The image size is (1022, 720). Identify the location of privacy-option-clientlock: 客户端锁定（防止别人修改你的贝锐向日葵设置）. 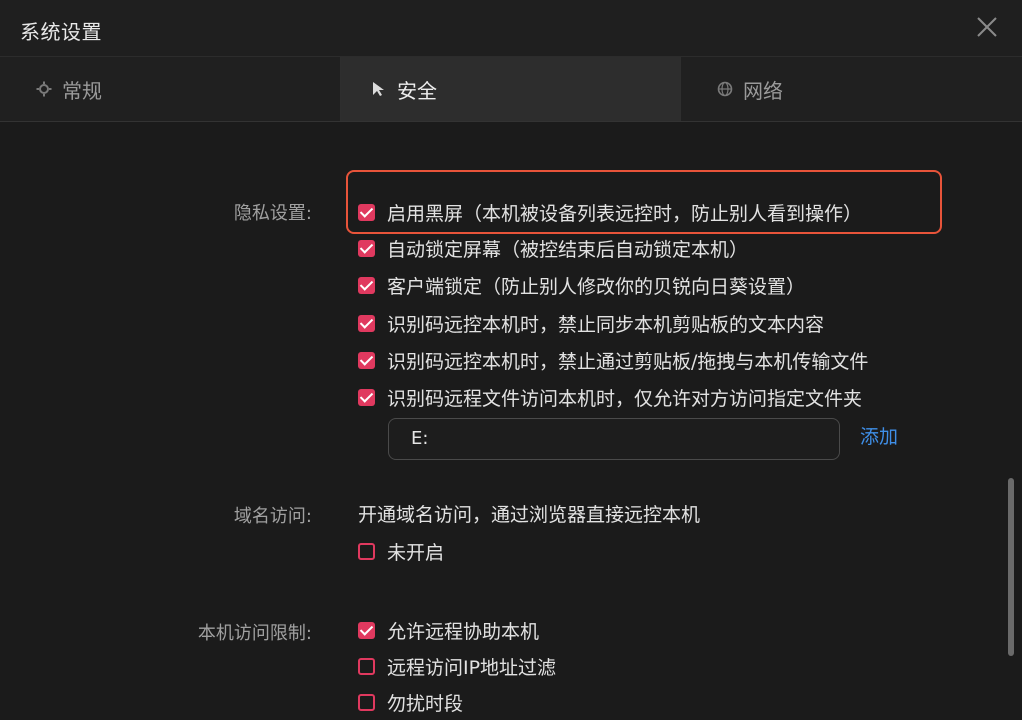
(581, 285).